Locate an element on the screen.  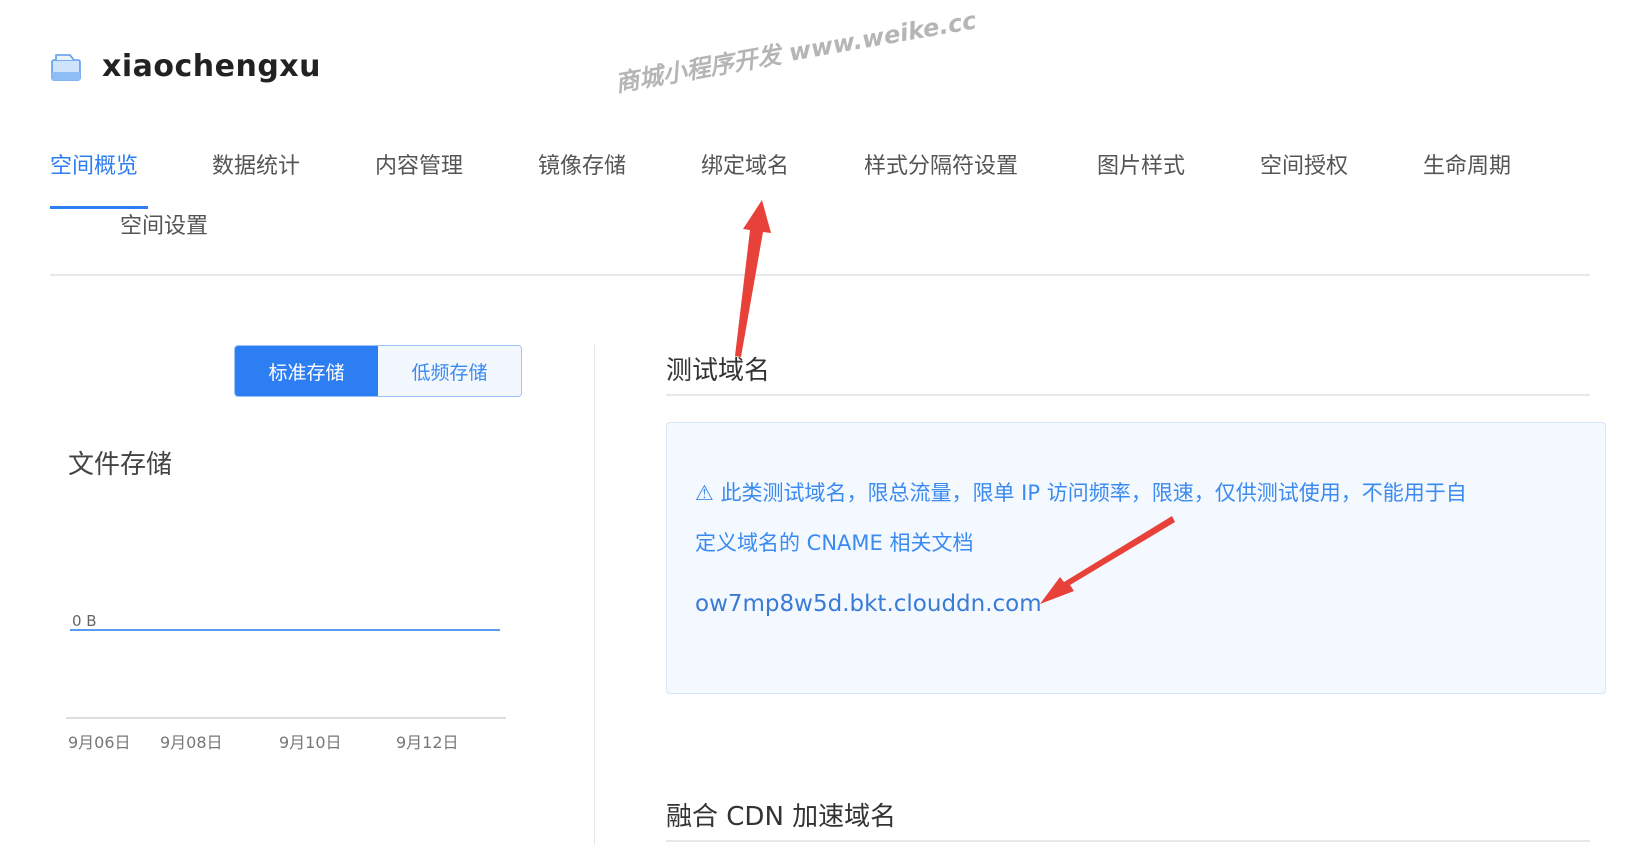
cdn-domain-title: 融合 CDN 加速域名 is located at coordinates (781, 817).